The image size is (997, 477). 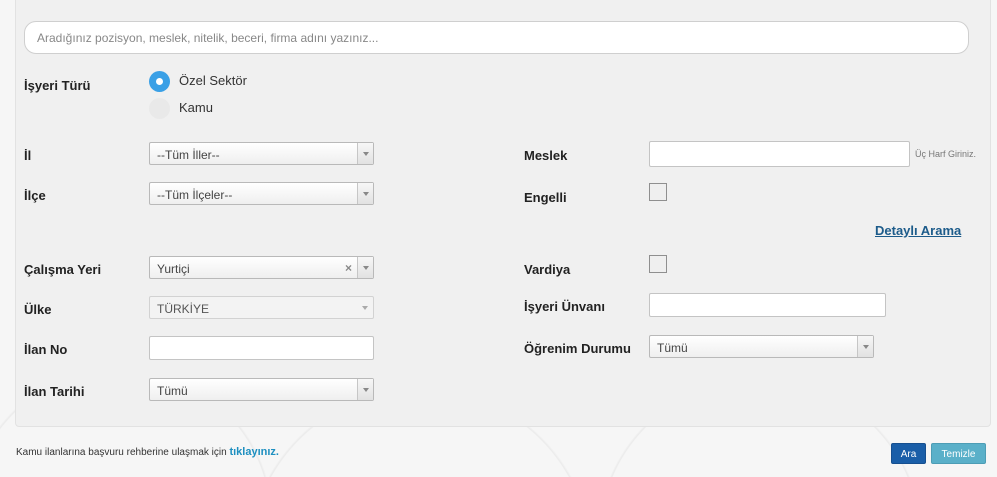 What do you see at coordinates (261, 267) in the screenshot?
I see `calisma-yeri-select: Yurtiçi ×` at bounding box center [261, 267].